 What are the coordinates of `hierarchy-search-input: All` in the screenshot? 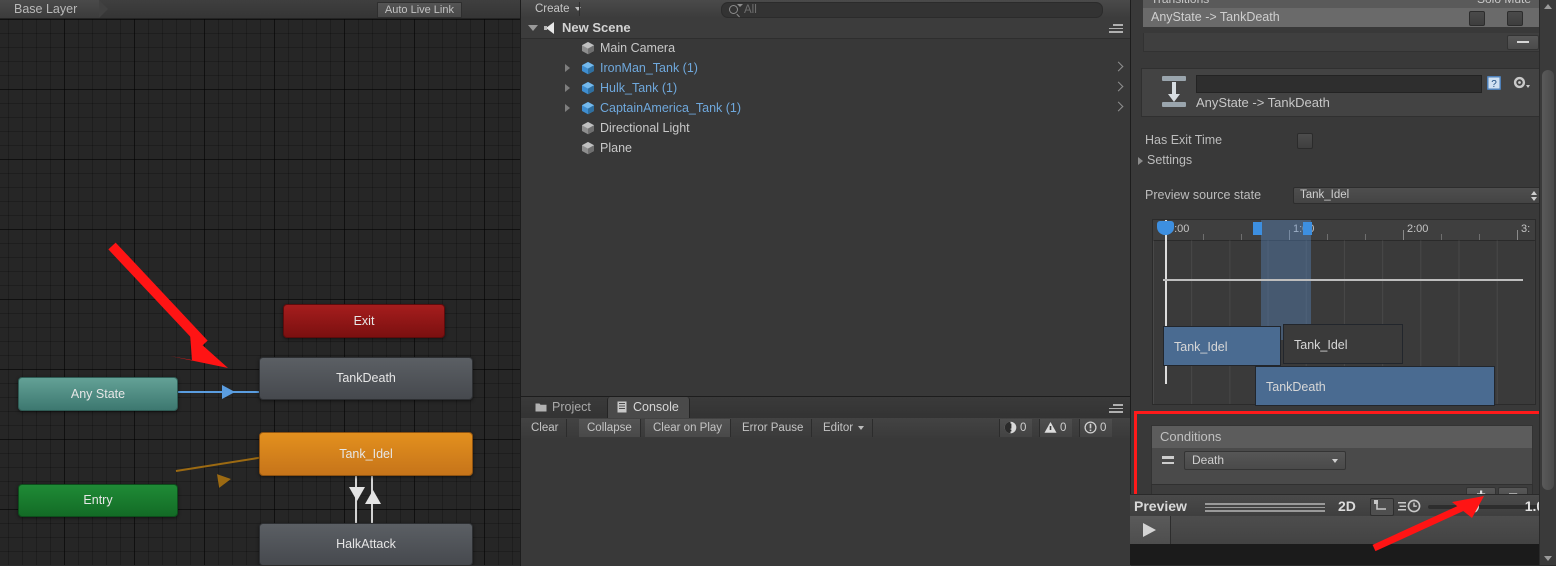 It's located at (912, 10).